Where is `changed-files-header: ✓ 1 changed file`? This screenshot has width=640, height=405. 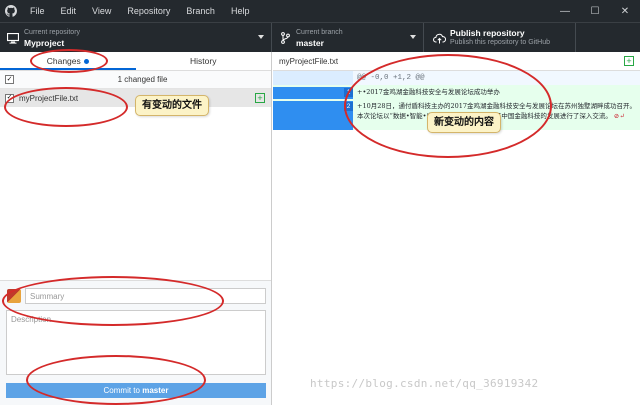
changed-files-header: ✓ 1 changed file is located at coordinates (135, 80).